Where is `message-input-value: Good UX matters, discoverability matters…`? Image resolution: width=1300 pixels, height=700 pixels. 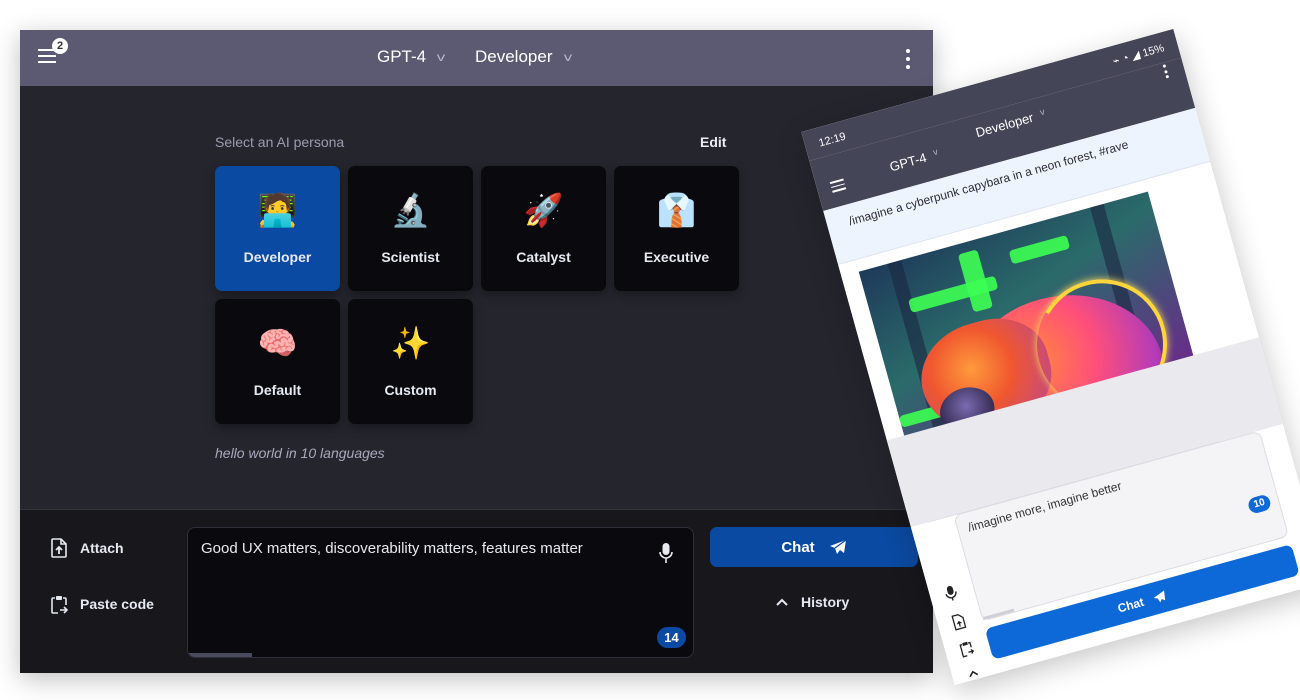
message-input-value: Good UX matters, discoverability matters… is located at coordinates (392, 548).